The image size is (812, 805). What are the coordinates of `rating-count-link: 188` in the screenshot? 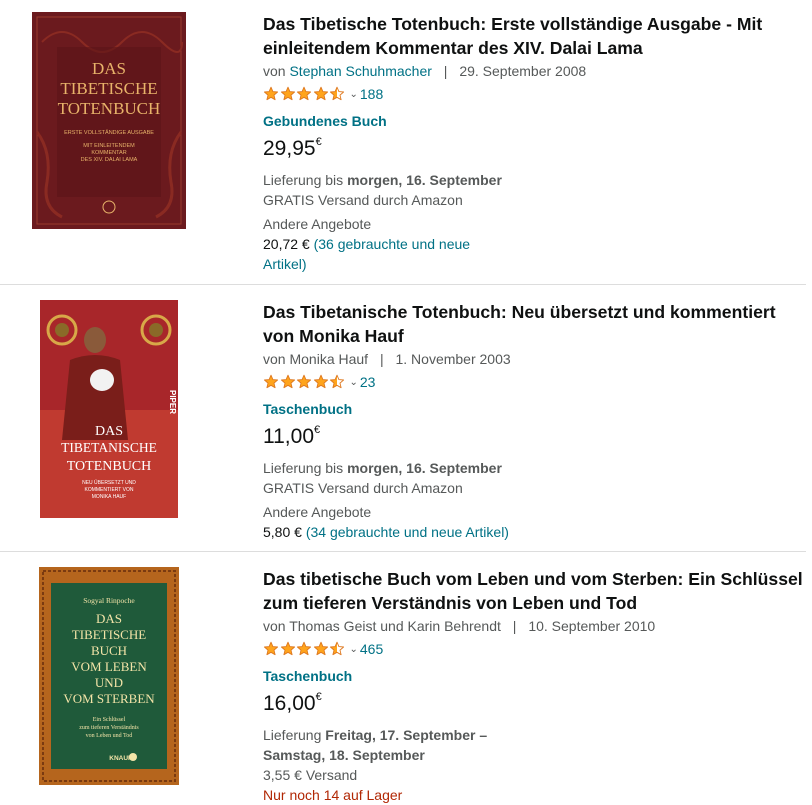 It's located at (371, 94).